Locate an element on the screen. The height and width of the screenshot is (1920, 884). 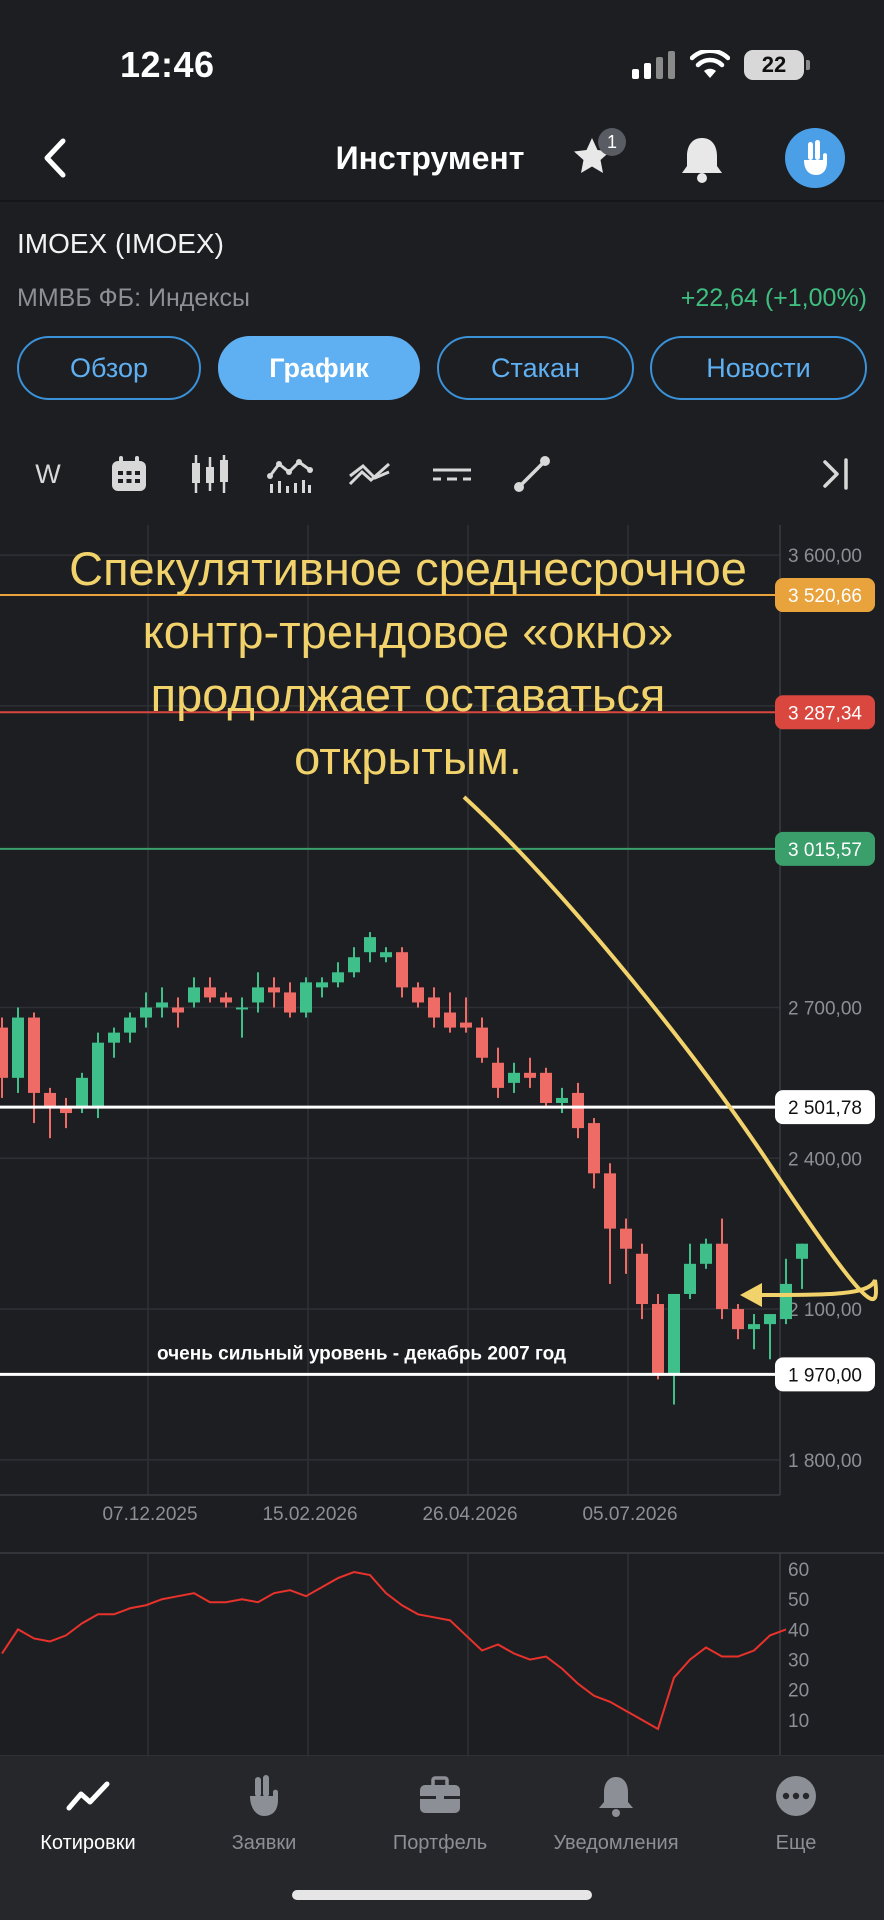
instrument-exchange: ММВБ ФБ: Индексы is located at coordinates (133, 298).